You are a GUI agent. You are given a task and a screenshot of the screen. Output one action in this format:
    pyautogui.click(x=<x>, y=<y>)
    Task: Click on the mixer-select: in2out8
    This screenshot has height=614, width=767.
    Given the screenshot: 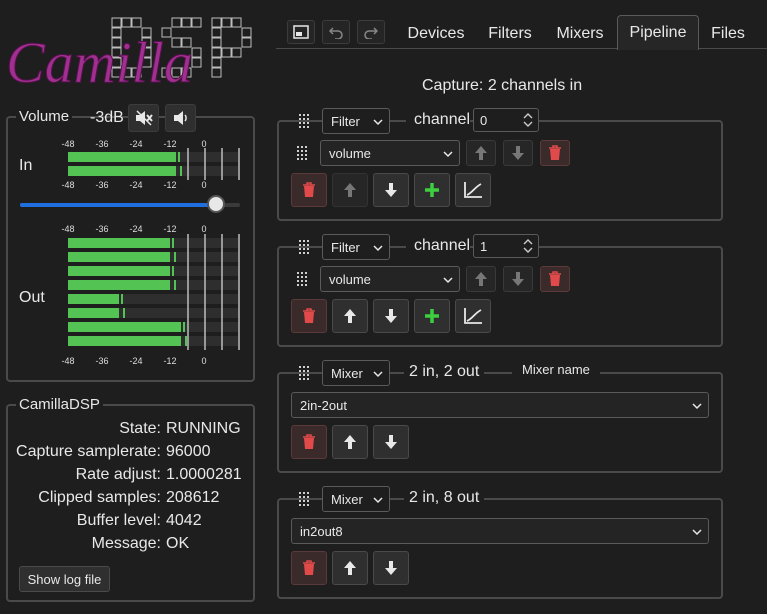 What is the action you would take?
    pyautogui.click(x=500, y=531)
    